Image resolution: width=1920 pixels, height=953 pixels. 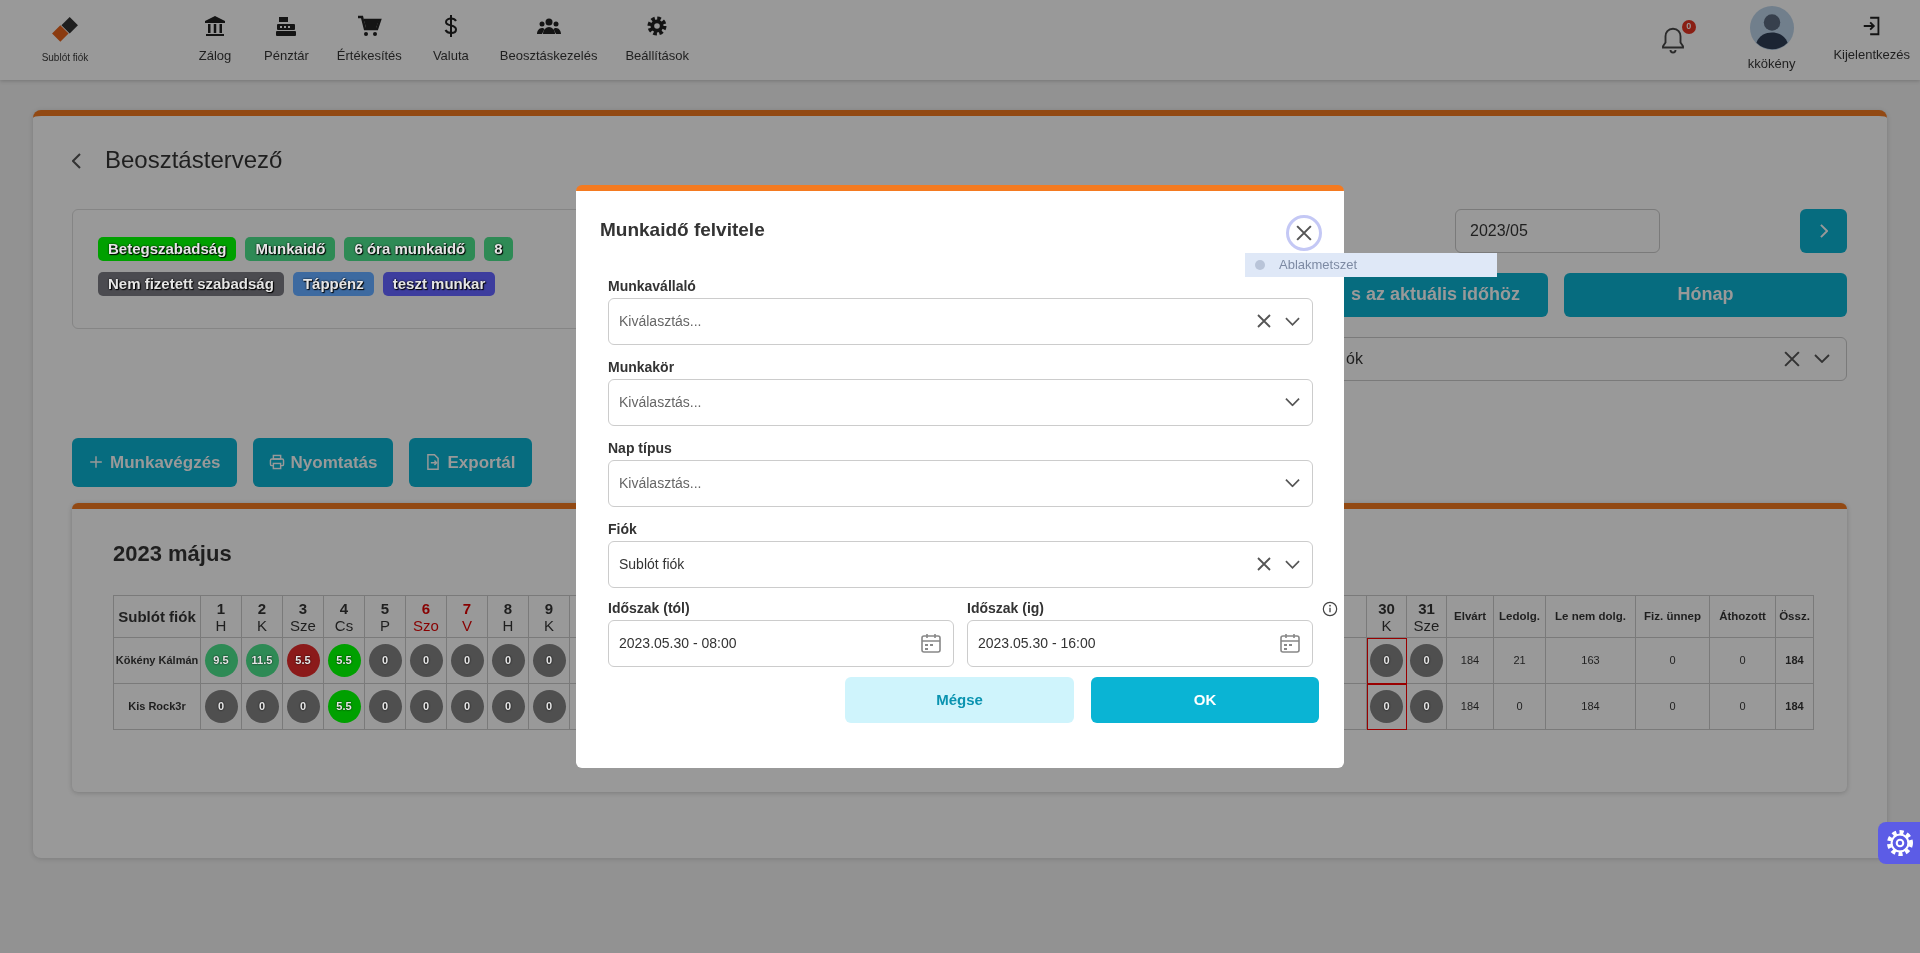 I want to click on legend-tag: teszt munkar, so click(x=439, y=283).